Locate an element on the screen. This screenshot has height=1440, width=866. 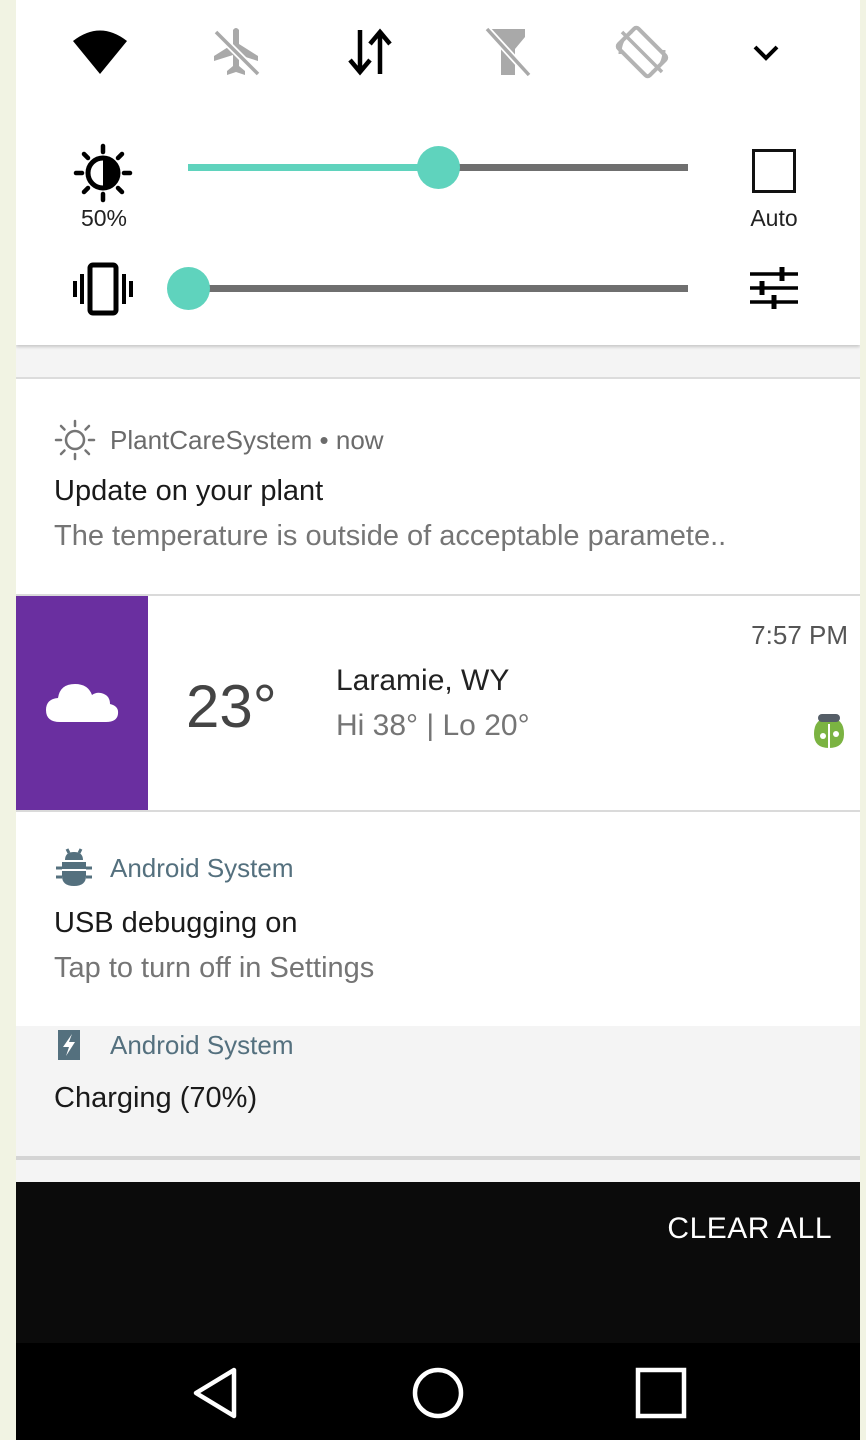
notification-header: PlantCareSystem • now is located at coordinates (219, 440).